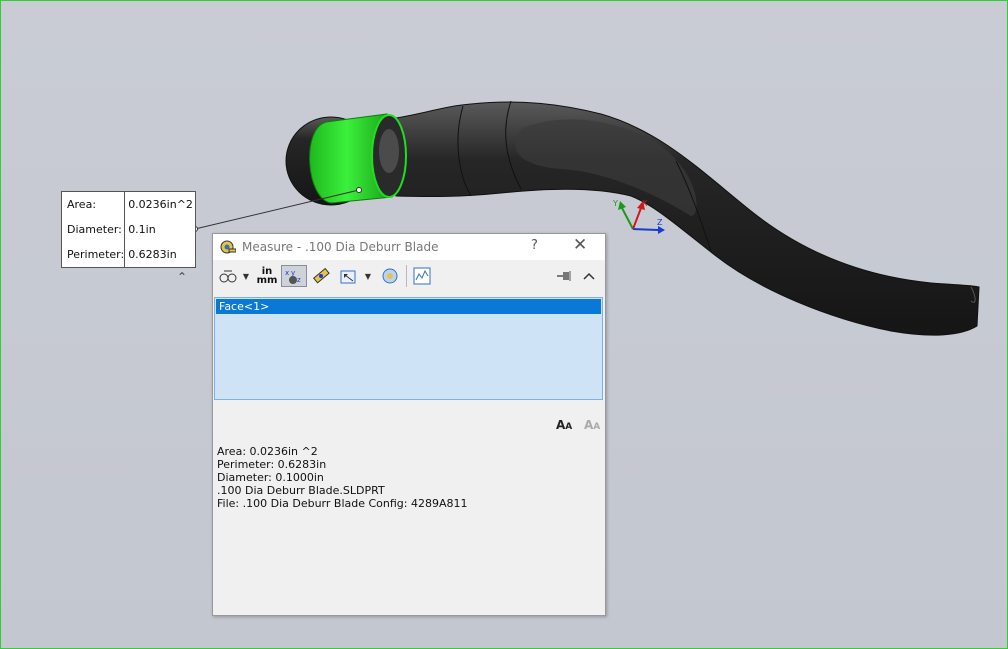 This screenshot has height=649, width=1008. Describe the element at coordinates (142, 229) in the screenshot. I see `callout-value: 0.1in` at that location.